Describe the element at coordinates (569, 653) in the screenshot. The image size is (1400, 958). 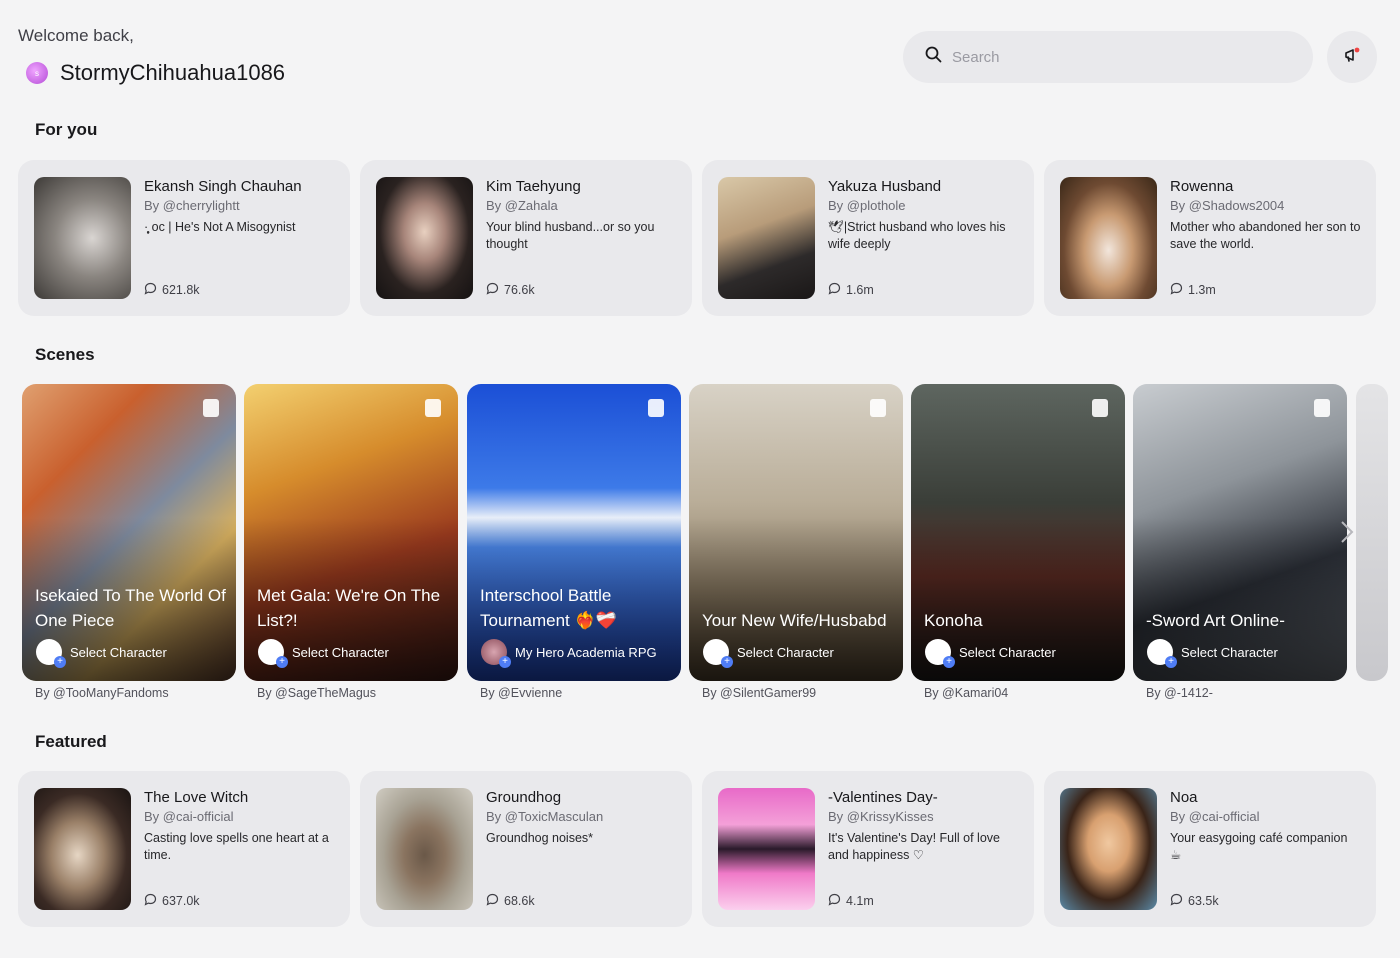
I see `select-character-button: My Hero Academia RPG` at that location.